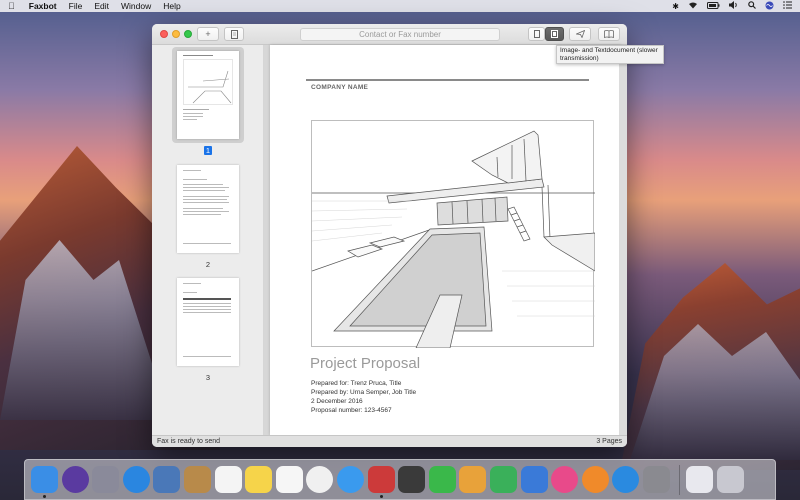 Image resolution: width=800 pixels, height=500 pixels. Describe the element at coordinates (188, 34) in the screenshot. I see `zoom-button` at that location.